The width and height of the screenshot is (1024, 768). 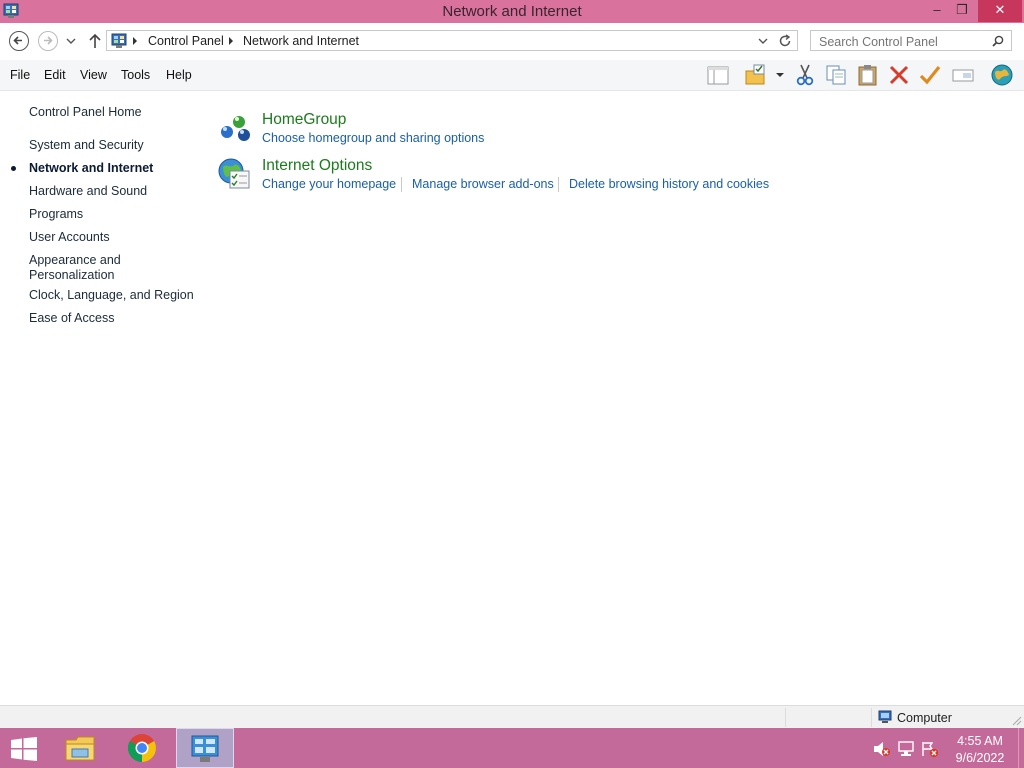 I want to click on recent-locations-dropdown-icon, so click(x=71, y=41).